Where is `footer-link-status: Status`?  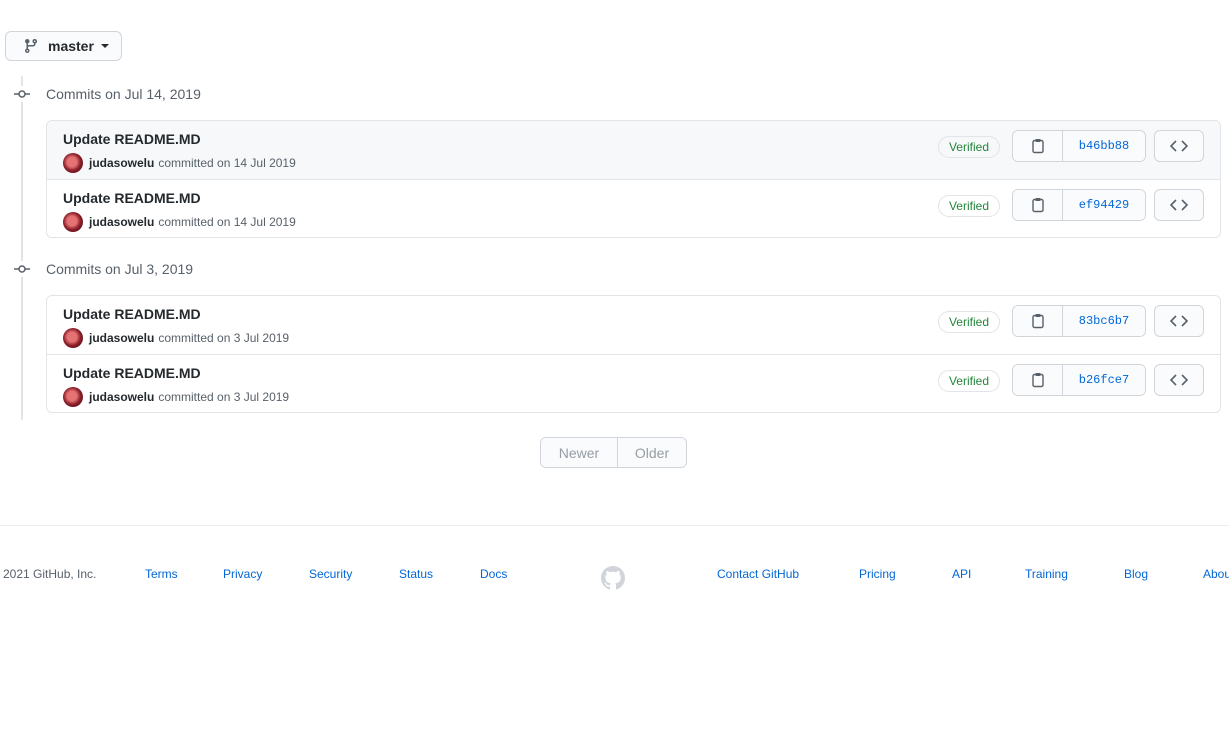 footer-link-status: Status is located at coordinates (416, 574).